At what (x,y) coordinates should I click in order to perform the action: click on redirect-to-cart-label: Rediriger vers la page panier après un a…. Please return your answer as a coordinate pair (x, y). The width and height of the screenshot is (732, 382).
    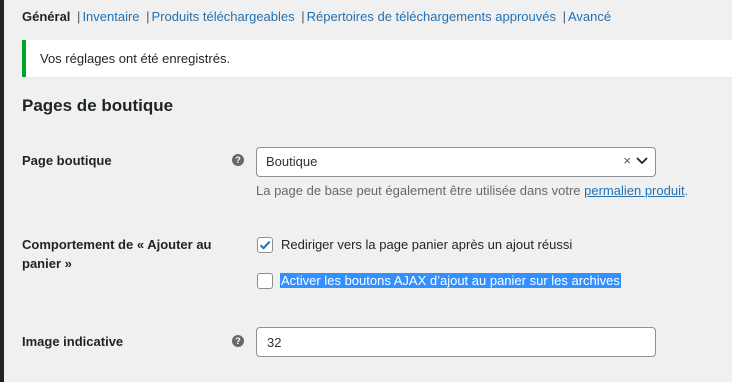
    Looking at the image, I should click on (426, 244).